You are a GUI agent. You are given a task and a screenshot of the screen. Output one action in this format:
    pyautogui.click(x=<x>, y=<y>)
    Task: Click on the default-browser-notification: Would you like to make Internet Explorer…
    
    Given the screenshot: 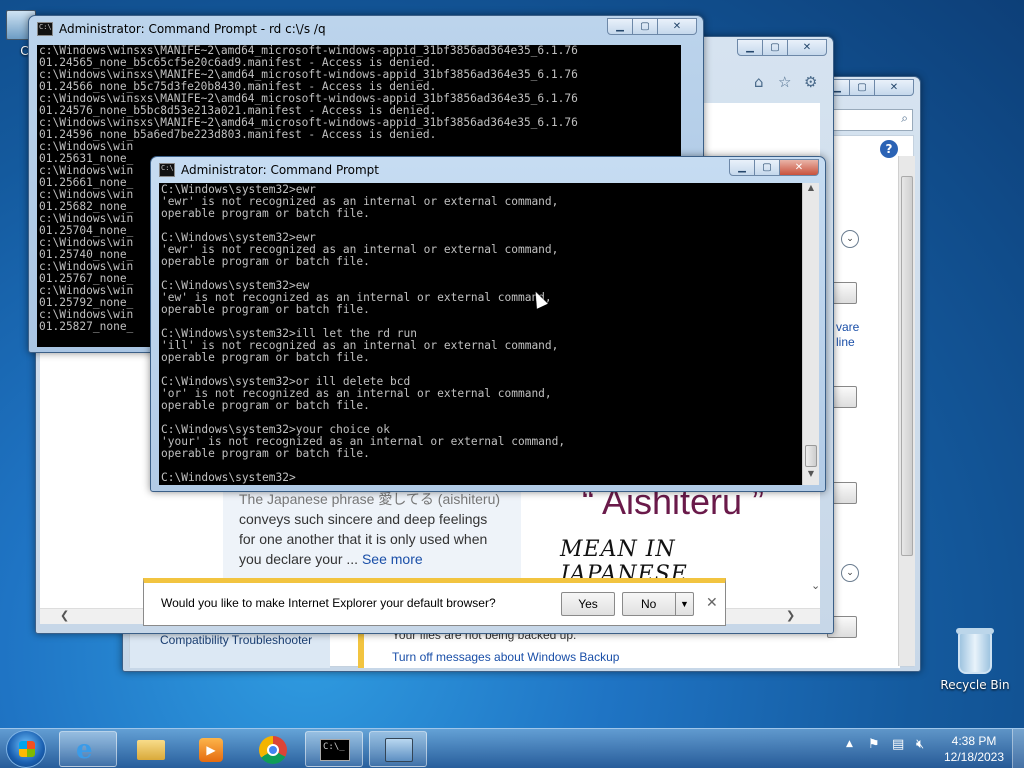 What is the action you would take?
    pyautogui.click(x=434, y=602)
    